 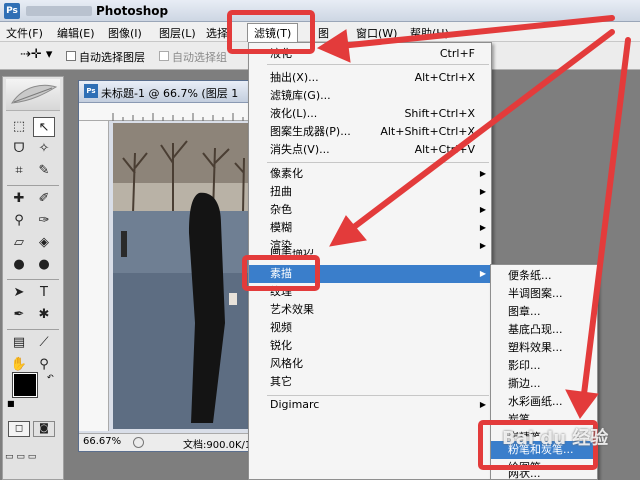 I want to click on menu-item-other: 其它, so click(x=370, y=382).